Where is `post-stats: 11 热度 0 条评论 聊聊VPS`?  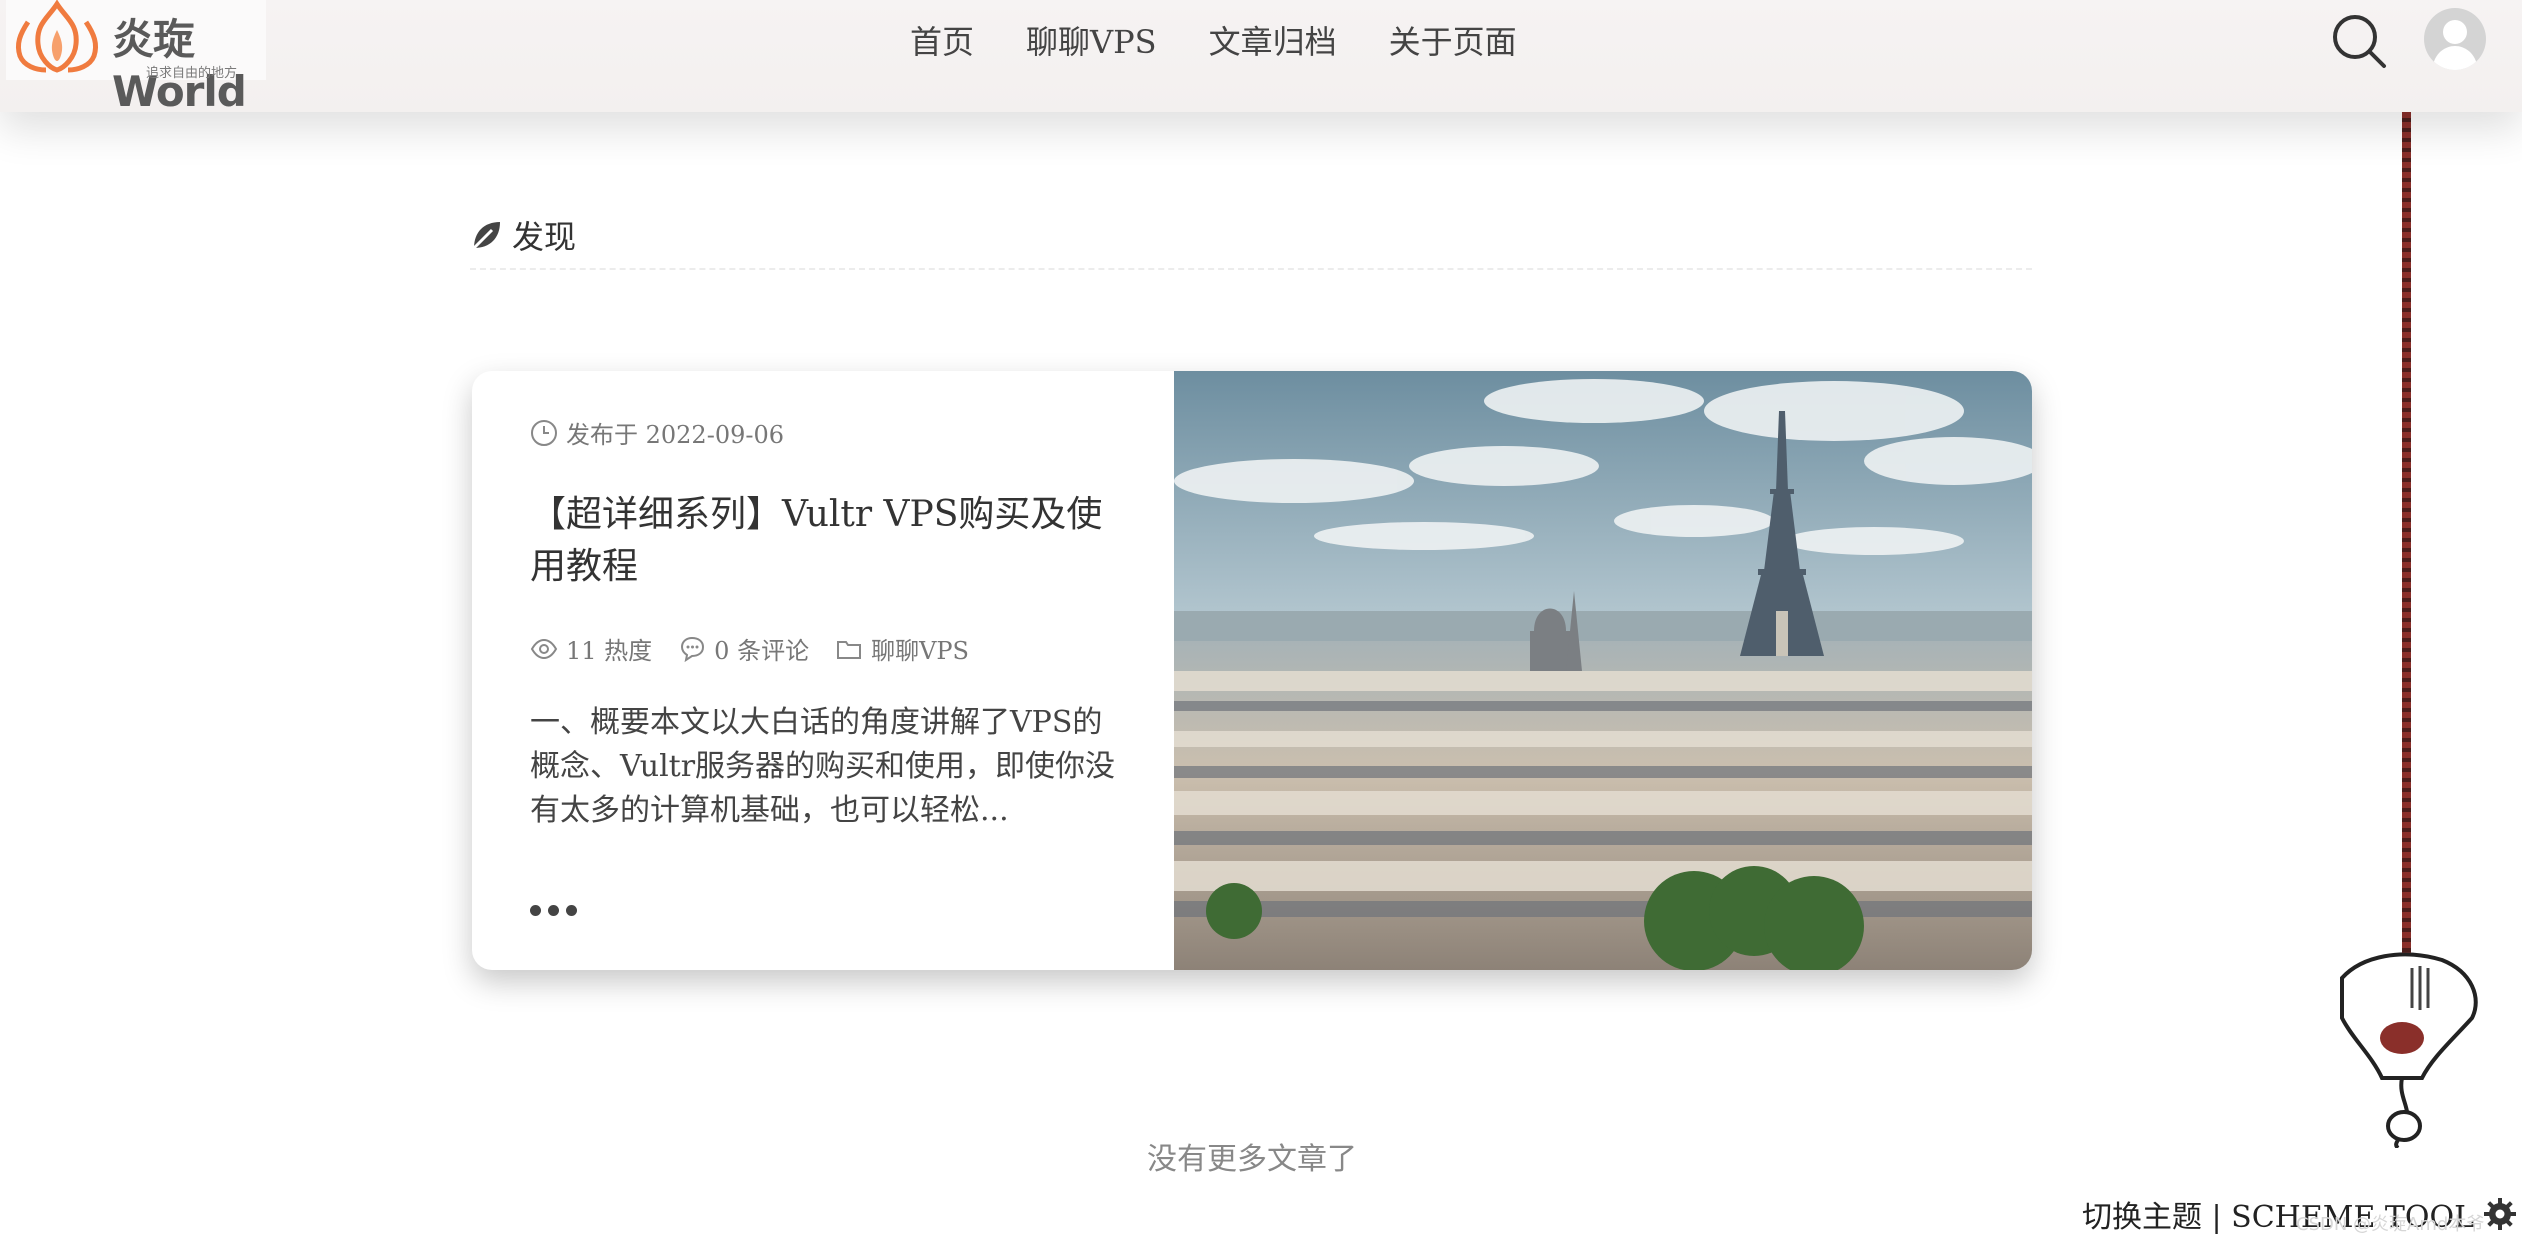
post-stats: 11 热度 0 条评论 聊聊VPS is located at coordinates (749, 648).